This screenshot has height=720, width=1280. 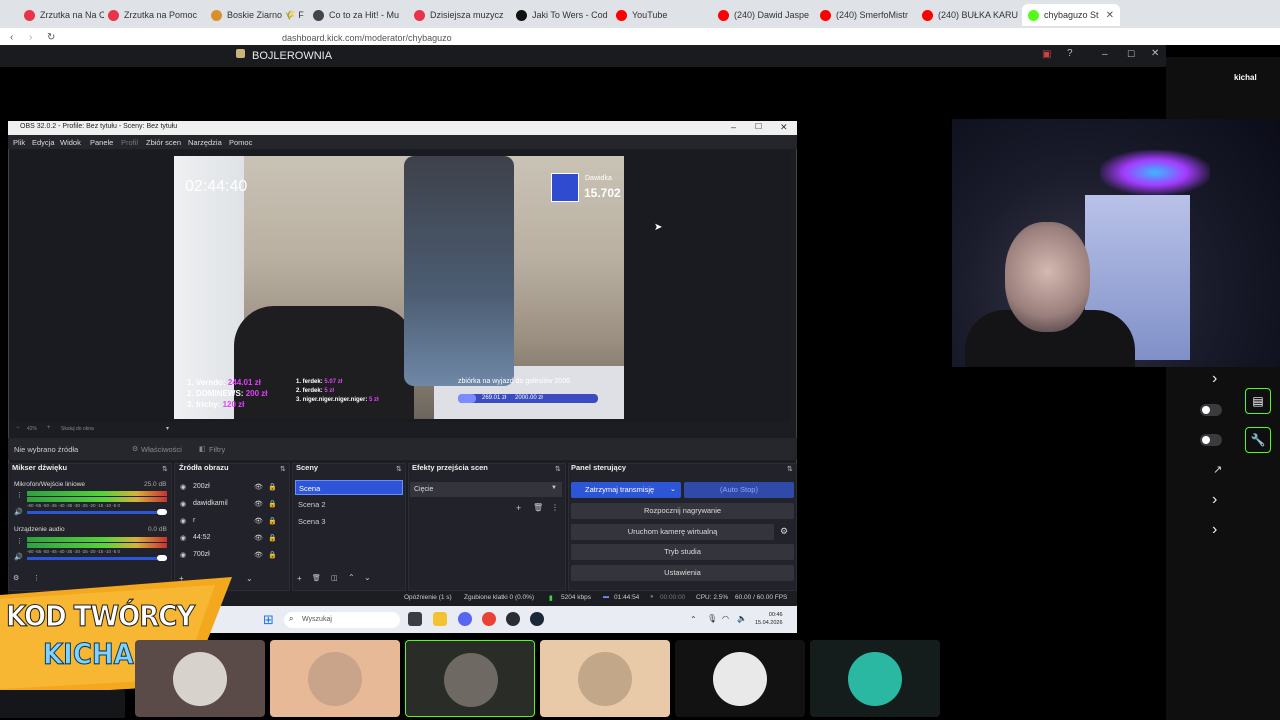 What do you see at coordinates (202, 537) in the screenshot?
I see `source-item: 44:52` at bounding box center [202, 537].